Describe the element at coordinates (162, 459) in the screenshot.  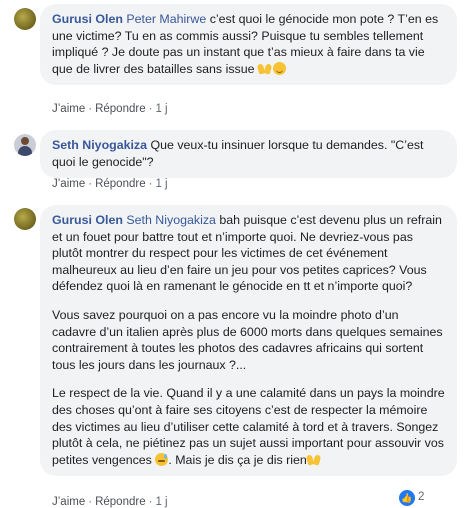
I see `sweat-smile-icon` at that location.